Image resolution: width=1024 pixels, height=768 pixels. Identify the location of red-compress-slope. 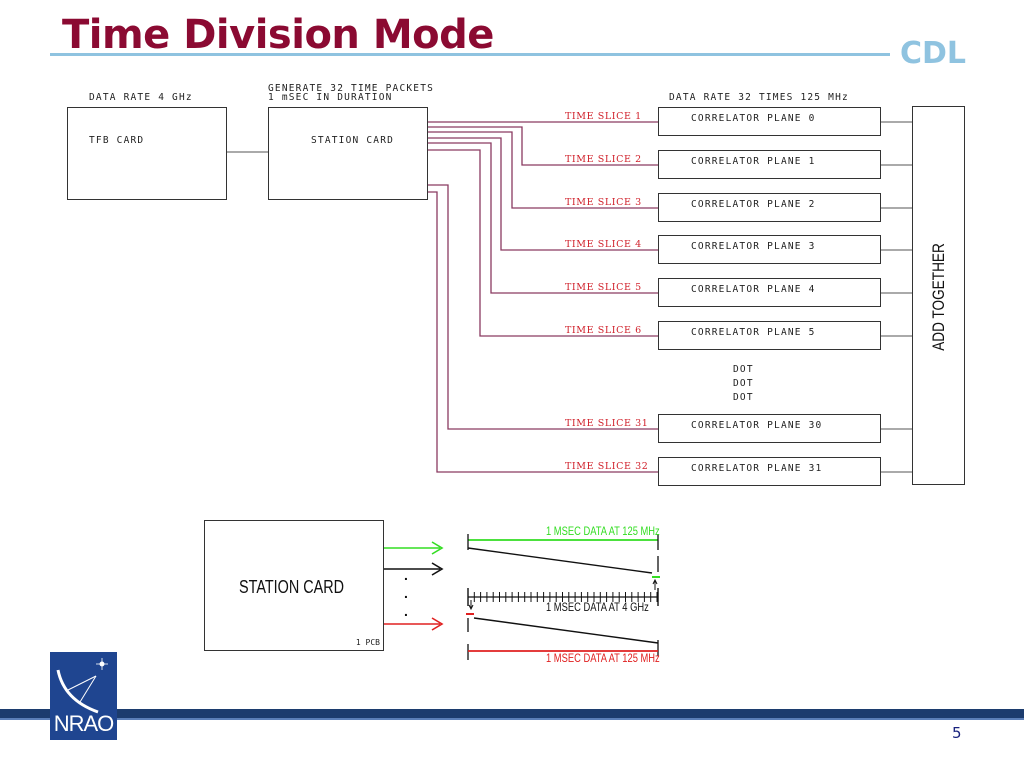
(566, 630).